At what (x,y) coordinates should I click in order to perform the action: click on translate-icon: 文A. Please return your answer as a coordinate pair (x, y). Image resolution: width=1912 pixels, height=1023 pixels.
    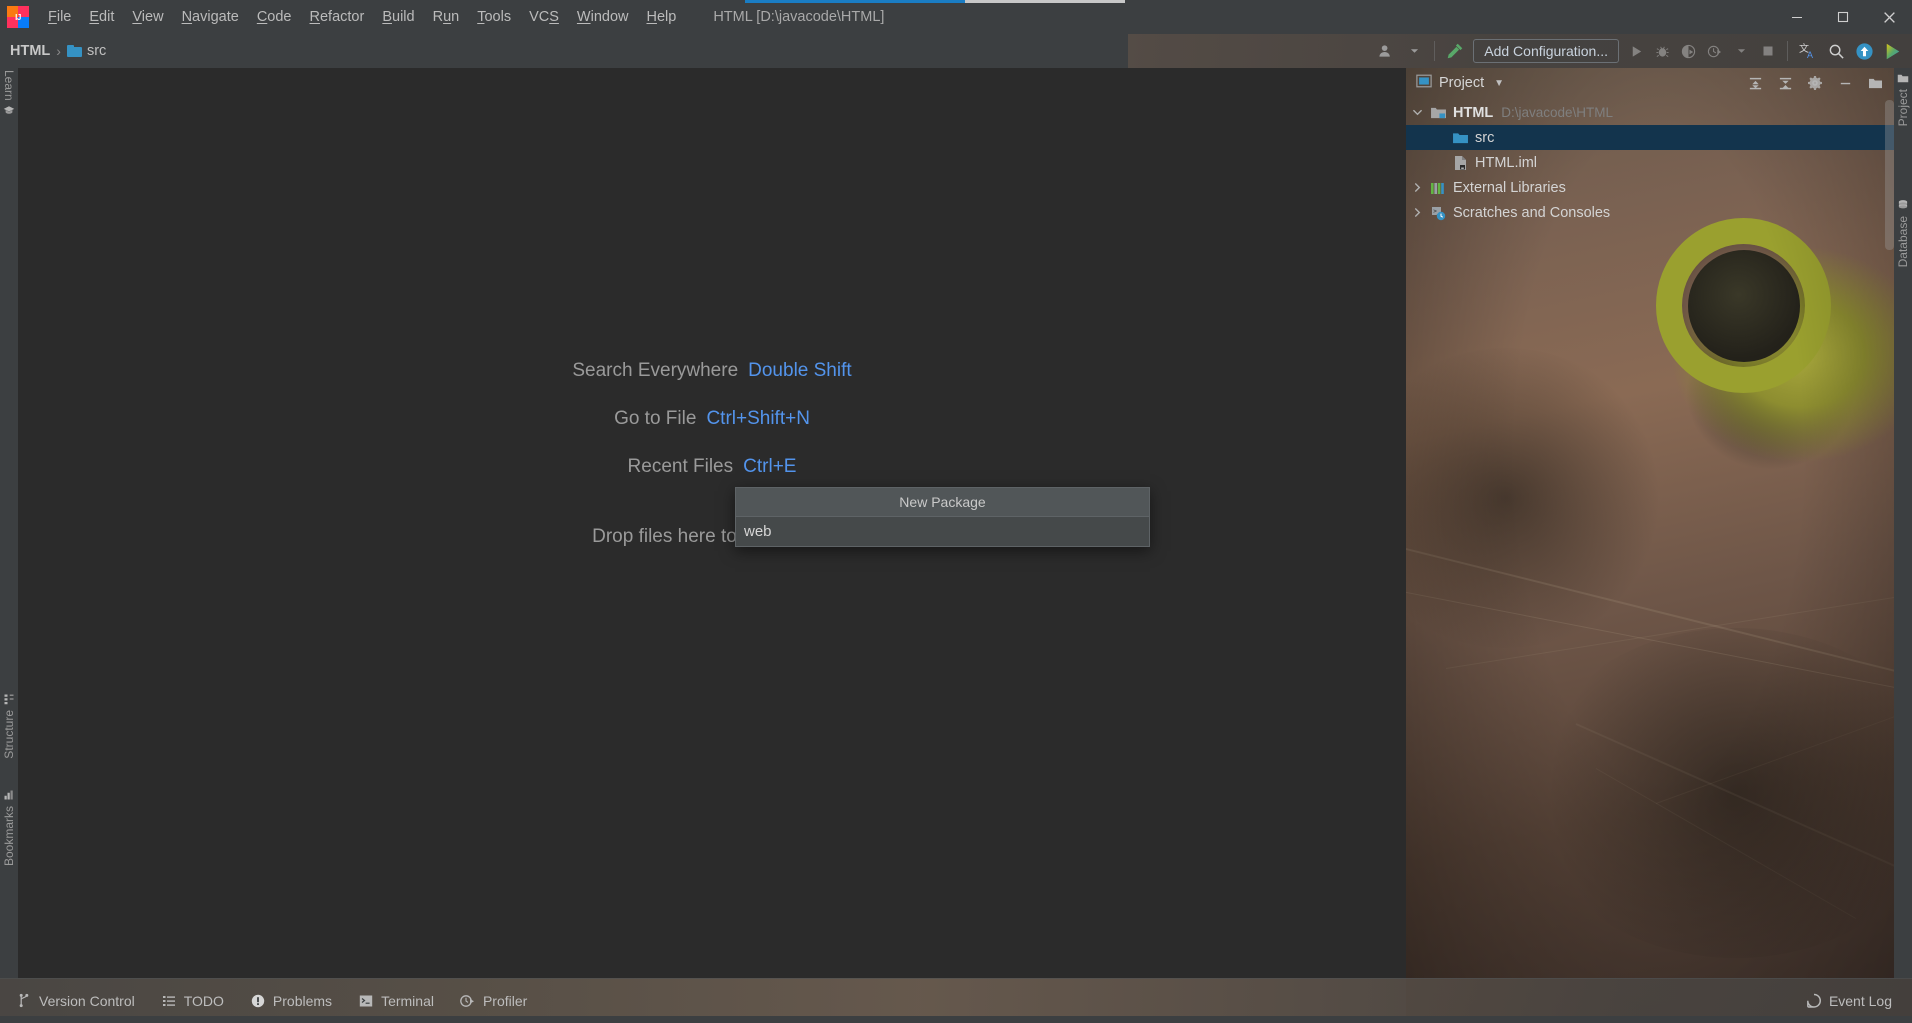
    Looking at the image, I should click on (1808, 51).